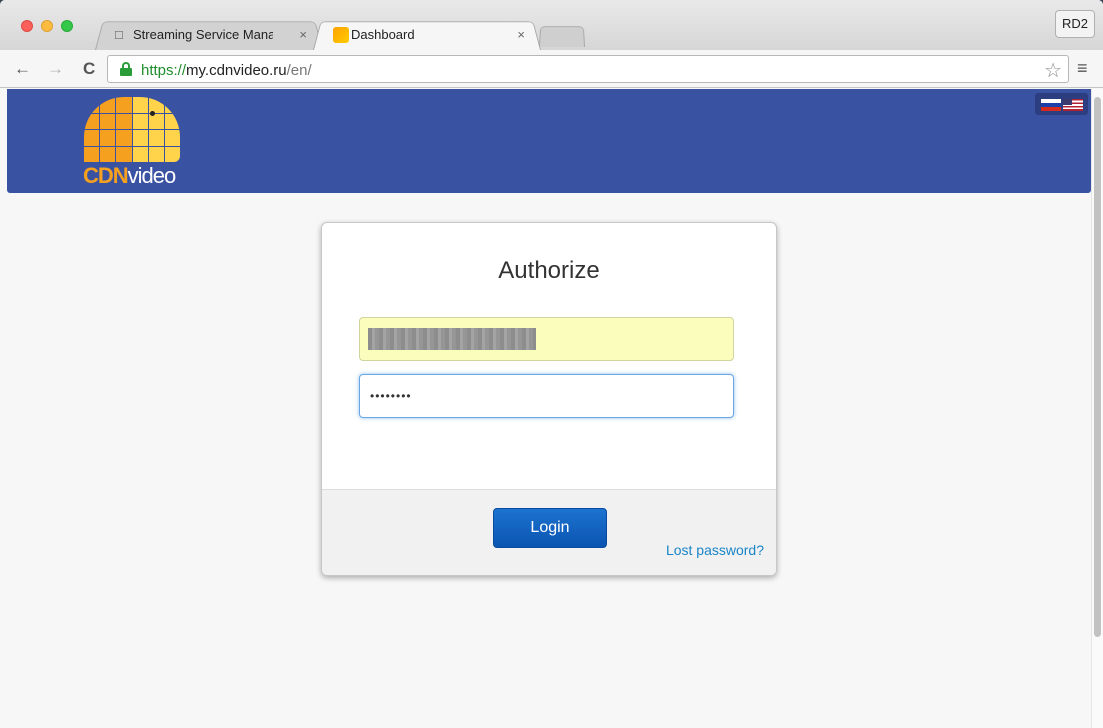 This screenshot has height=728, width=1103. What do you see at coordinates (22, 69) in the screenshot?
I see `back-arrow-icon: ←` at bounding box center [22, 69].